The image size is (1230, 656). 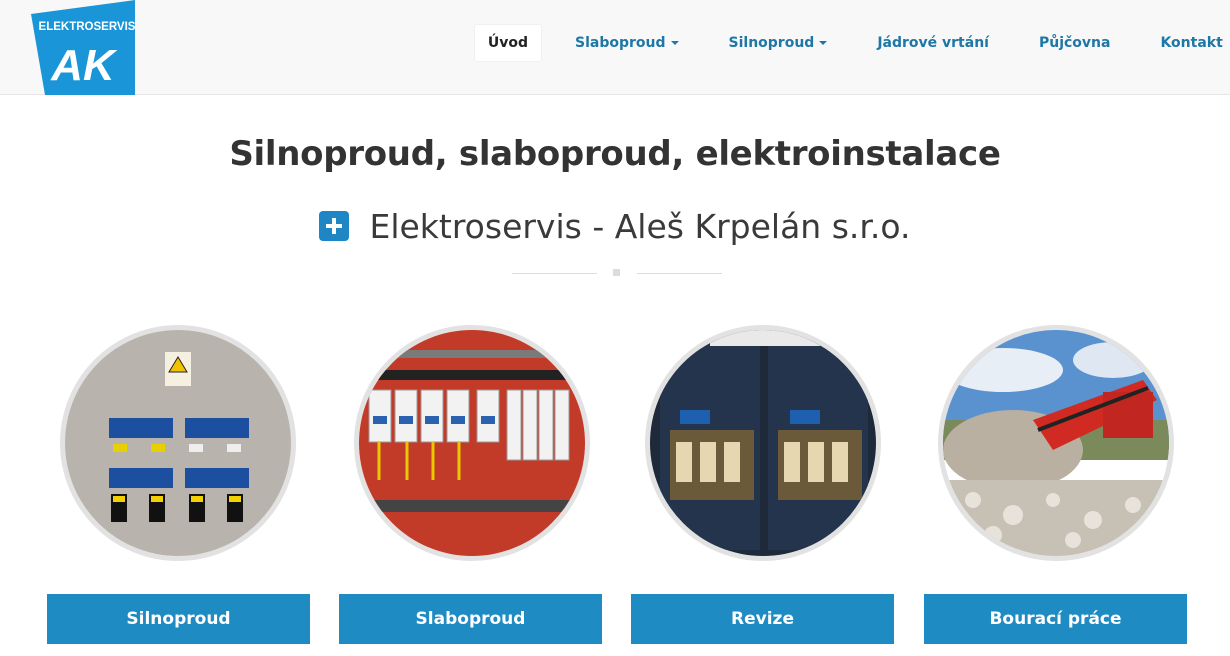 I want to click on nav-item-jadrove-vrtani: Jádrové vrtání, so click(x=933, y=43).